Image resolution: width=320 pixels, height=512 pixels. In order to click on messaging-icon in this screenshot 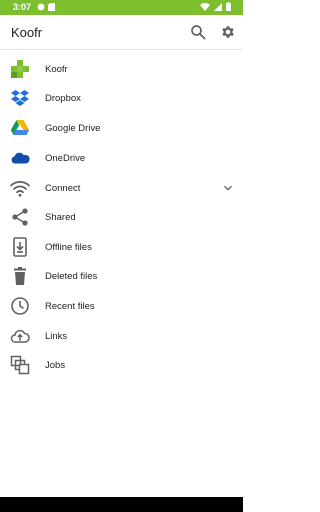, I will do `click(41, 7)`.